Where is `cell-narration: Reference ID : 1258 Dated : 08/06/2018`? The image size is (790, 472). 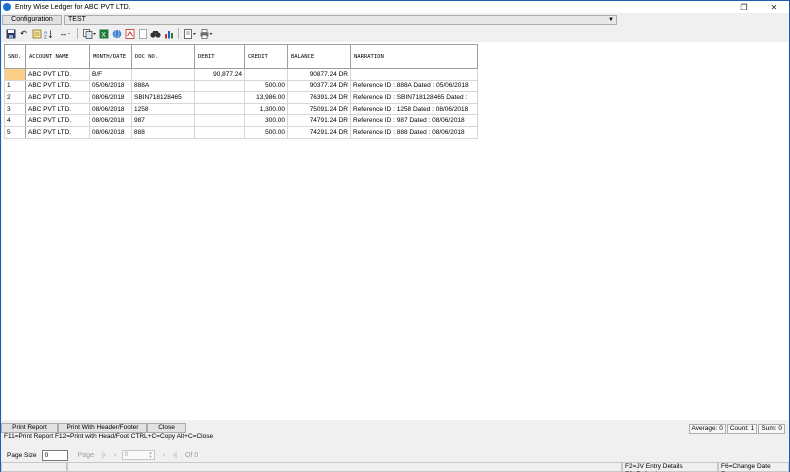
cell-narration: Reference ID : 1258 Dated : 08/06/2018 is located at coordinates (414, 109).